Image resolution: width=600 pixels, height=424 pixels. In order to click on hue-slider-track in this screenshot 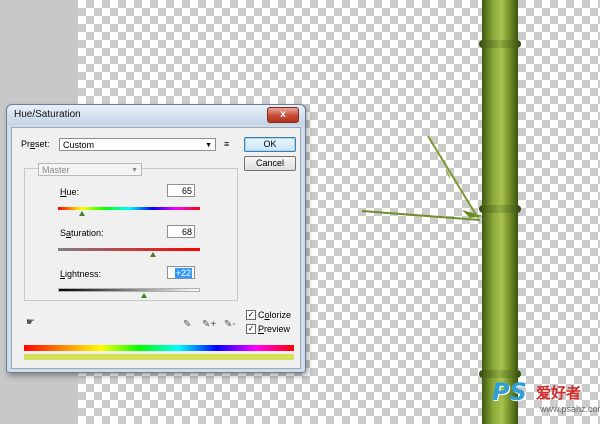, I will do `click(129, 208)`.